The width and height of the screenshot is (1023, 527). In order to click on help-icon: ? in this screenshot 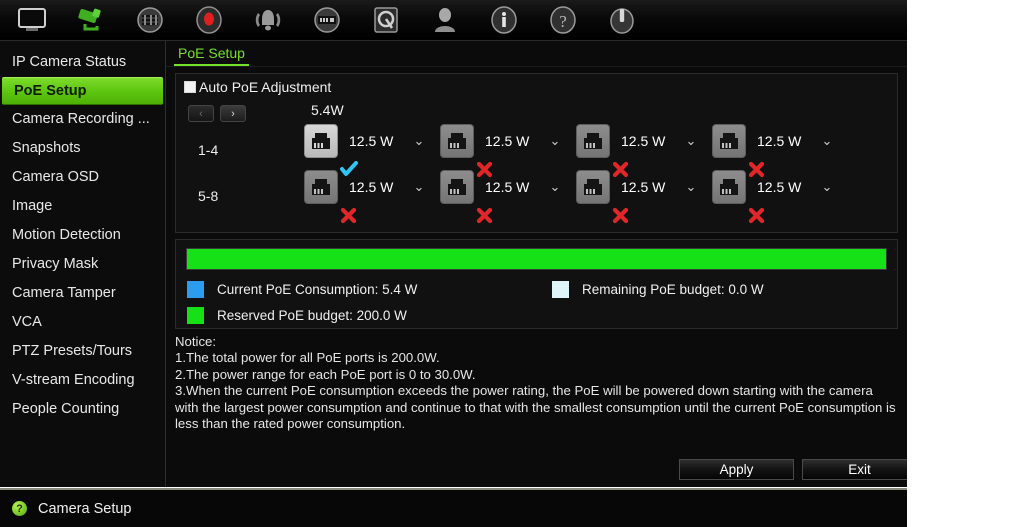, I will do `click(563, 20)`.